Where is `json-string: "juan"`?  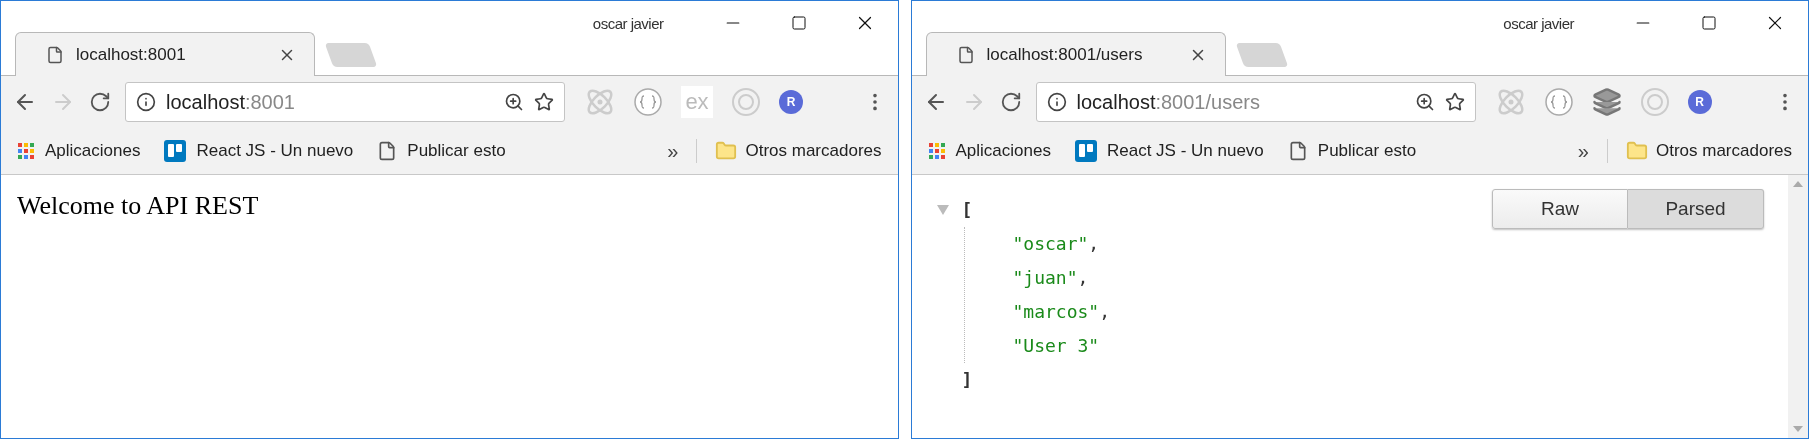 json-string: "juan" is located at coordinates (1045, 278).